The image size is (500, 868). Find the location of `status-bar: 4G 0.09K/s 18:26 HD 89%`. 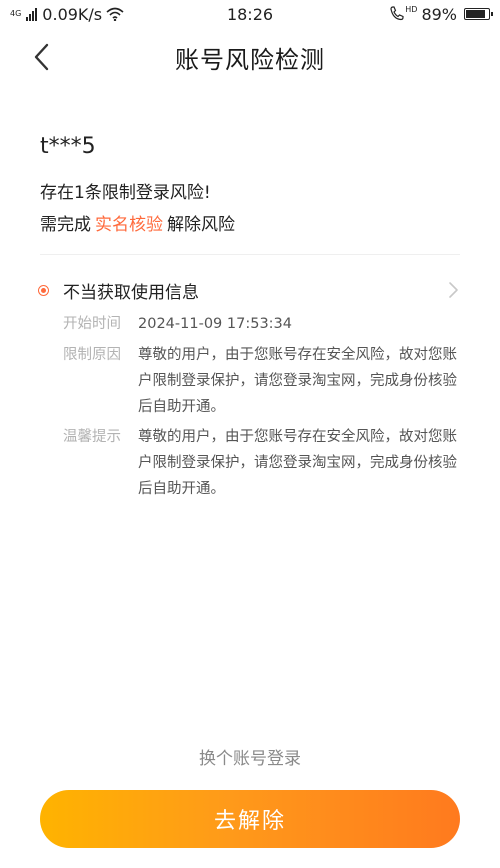

status-bar: 4G 0.09K/s 18:26 HD 89% is located at coordinates (250, 14).